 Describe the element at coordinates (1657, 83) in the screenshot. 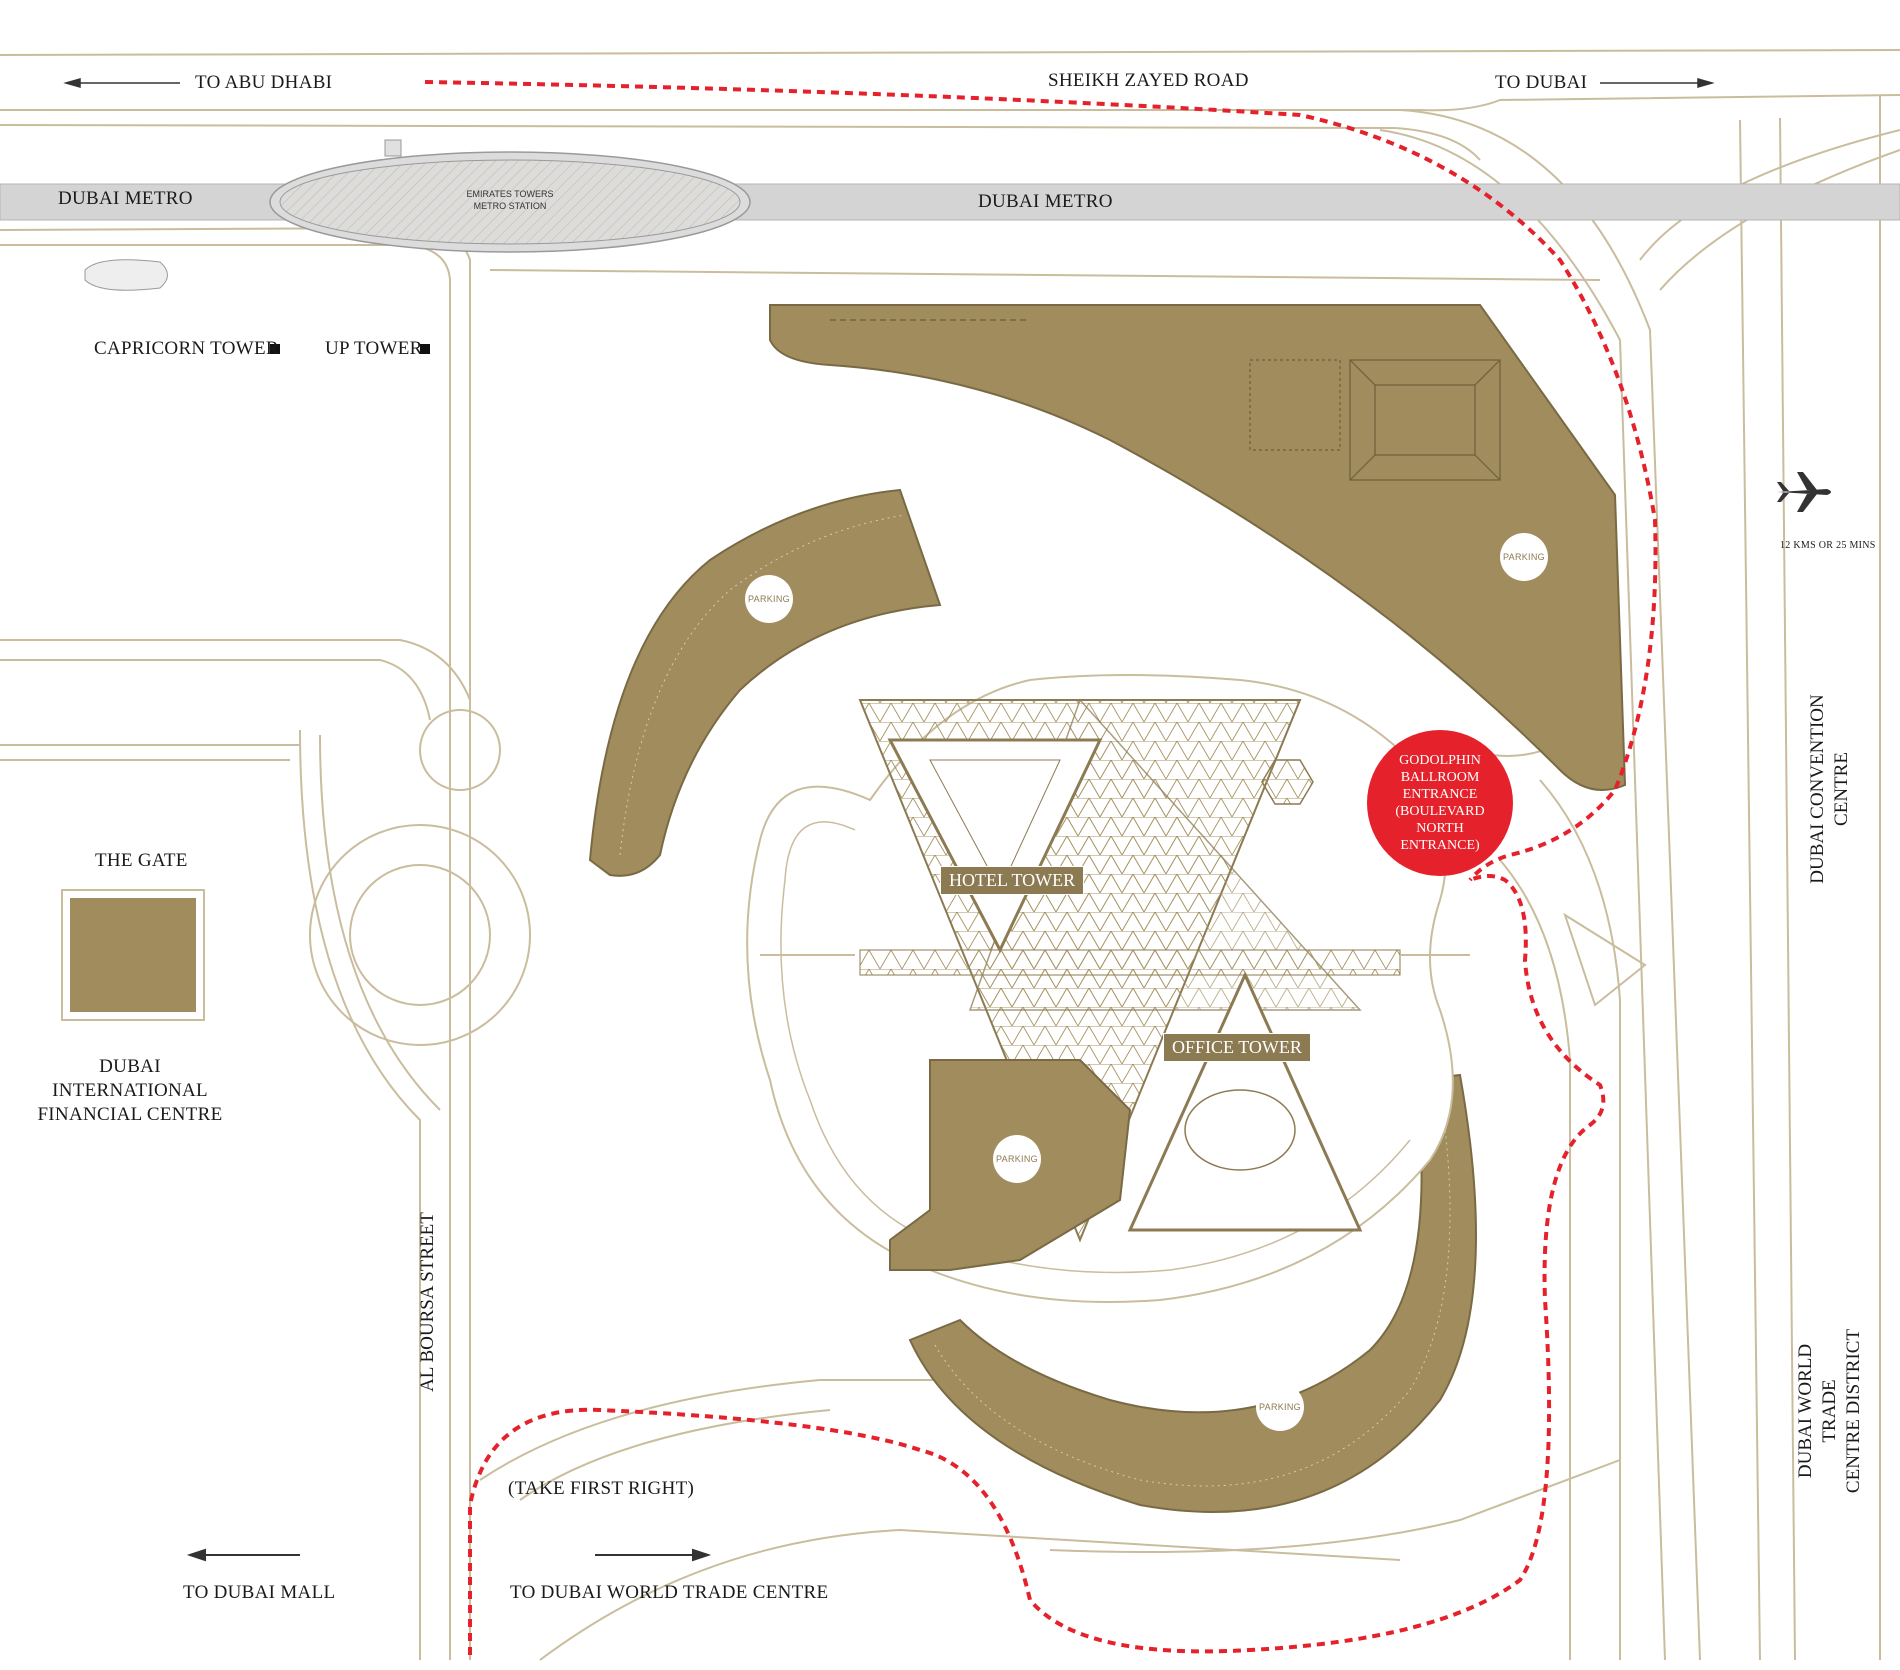

I see `arrow-to-dubai` at that location.